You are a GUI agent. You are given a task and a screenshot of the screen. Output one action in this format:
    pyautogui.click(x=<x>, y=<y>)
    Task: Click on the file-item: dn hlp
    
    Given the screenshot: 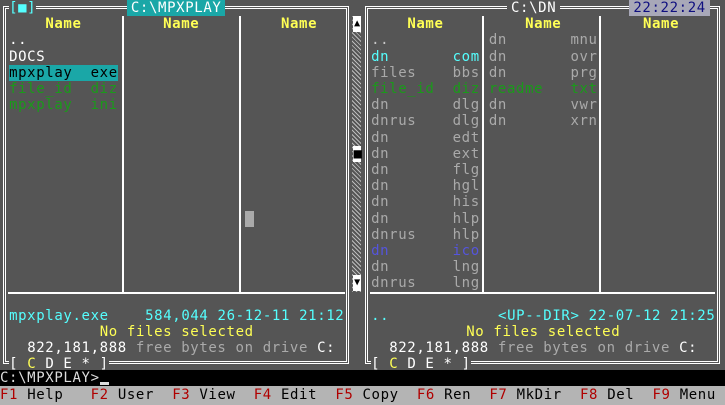 What is the action you would take?
    pyautogui.click(x=425, y=219)
    